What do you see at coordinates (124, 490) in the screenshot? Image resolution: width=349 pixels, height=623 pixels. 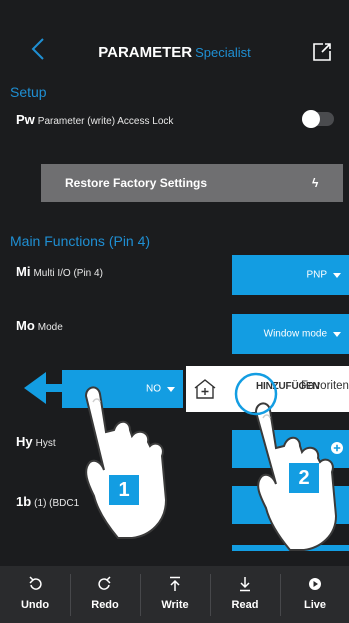 I see `step-badge-1: 1` at bounding box center [124, 490].